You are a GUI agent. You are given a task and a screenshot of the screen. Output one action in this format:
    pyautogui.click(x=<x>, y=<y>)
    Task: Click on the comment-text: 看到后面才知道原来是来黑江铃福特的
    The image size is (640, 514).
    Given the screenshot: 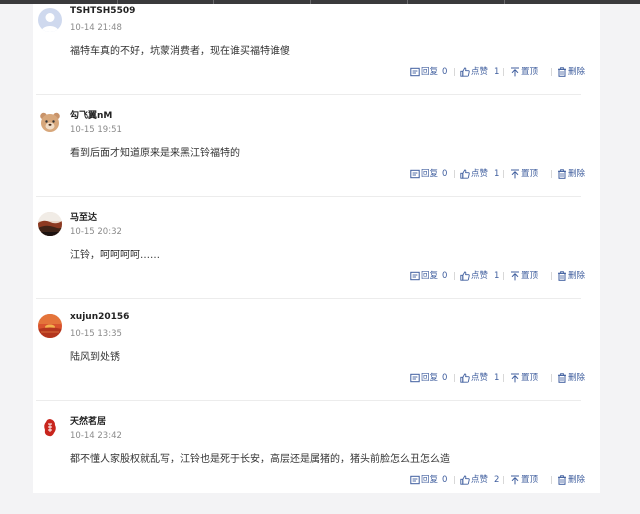 What is the action you would take?
    pyautogui.click(x=155, y=153)
    